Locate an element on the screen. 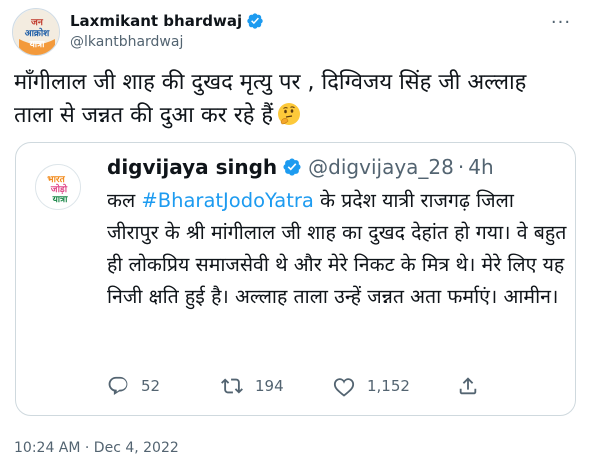 The height and width of the screenshot is (468, 589). svg-text: जोड़ो is located at coordinates (59, 189).